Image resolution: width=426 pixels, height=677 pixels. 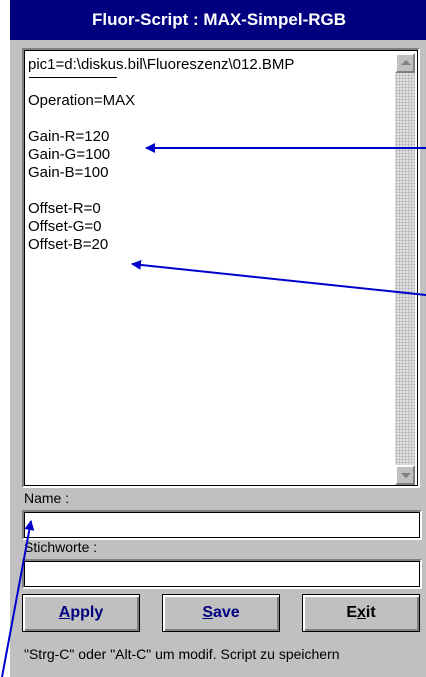 I want to click on script-line-header: pic1=d:\diskus.bil\Fluoreszenz\012.BMP, so click(x=161, y=64).